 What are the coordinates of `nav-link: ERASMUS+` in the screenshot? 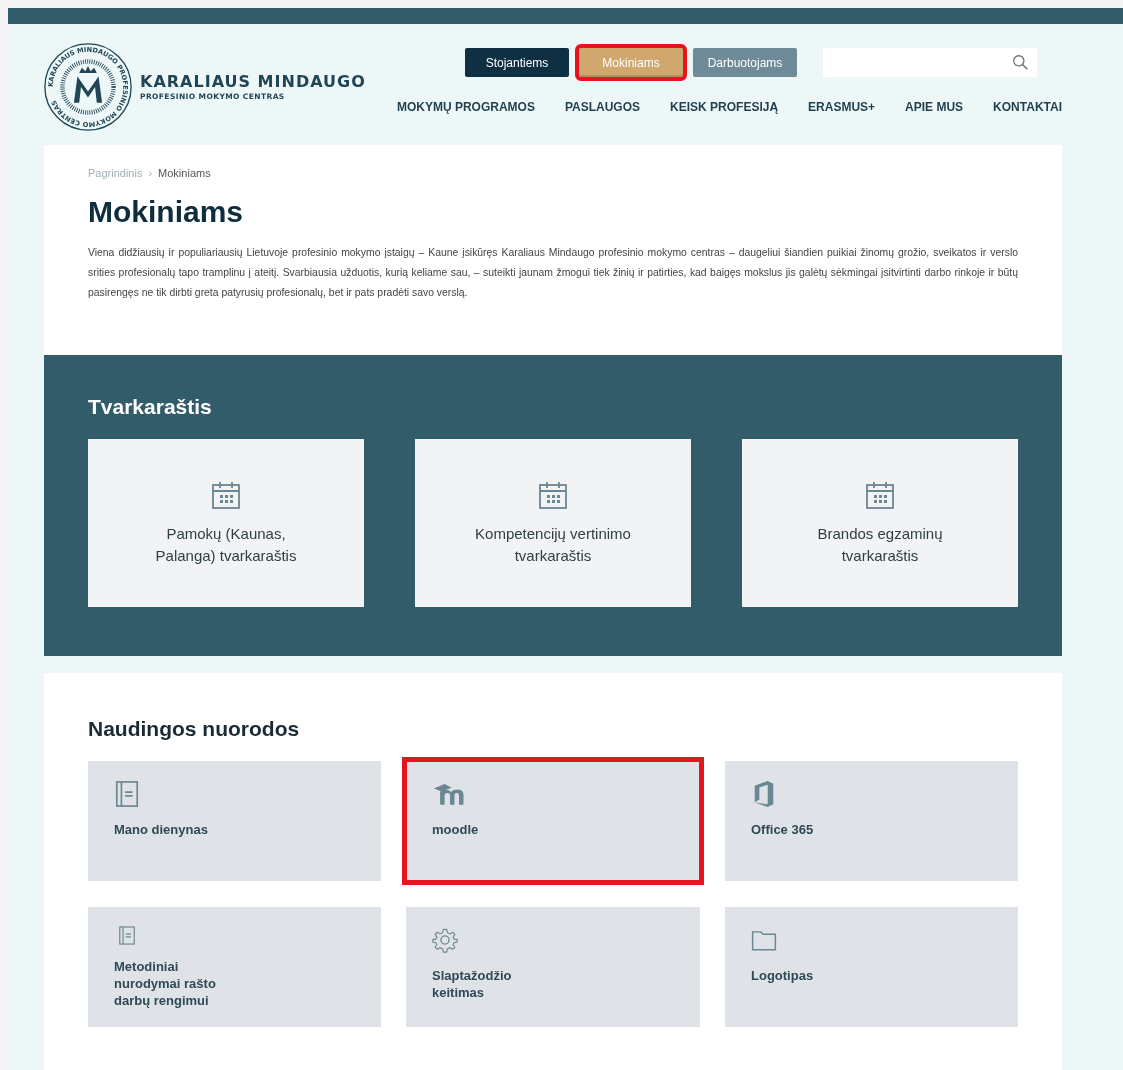 It's located at (842, 107).